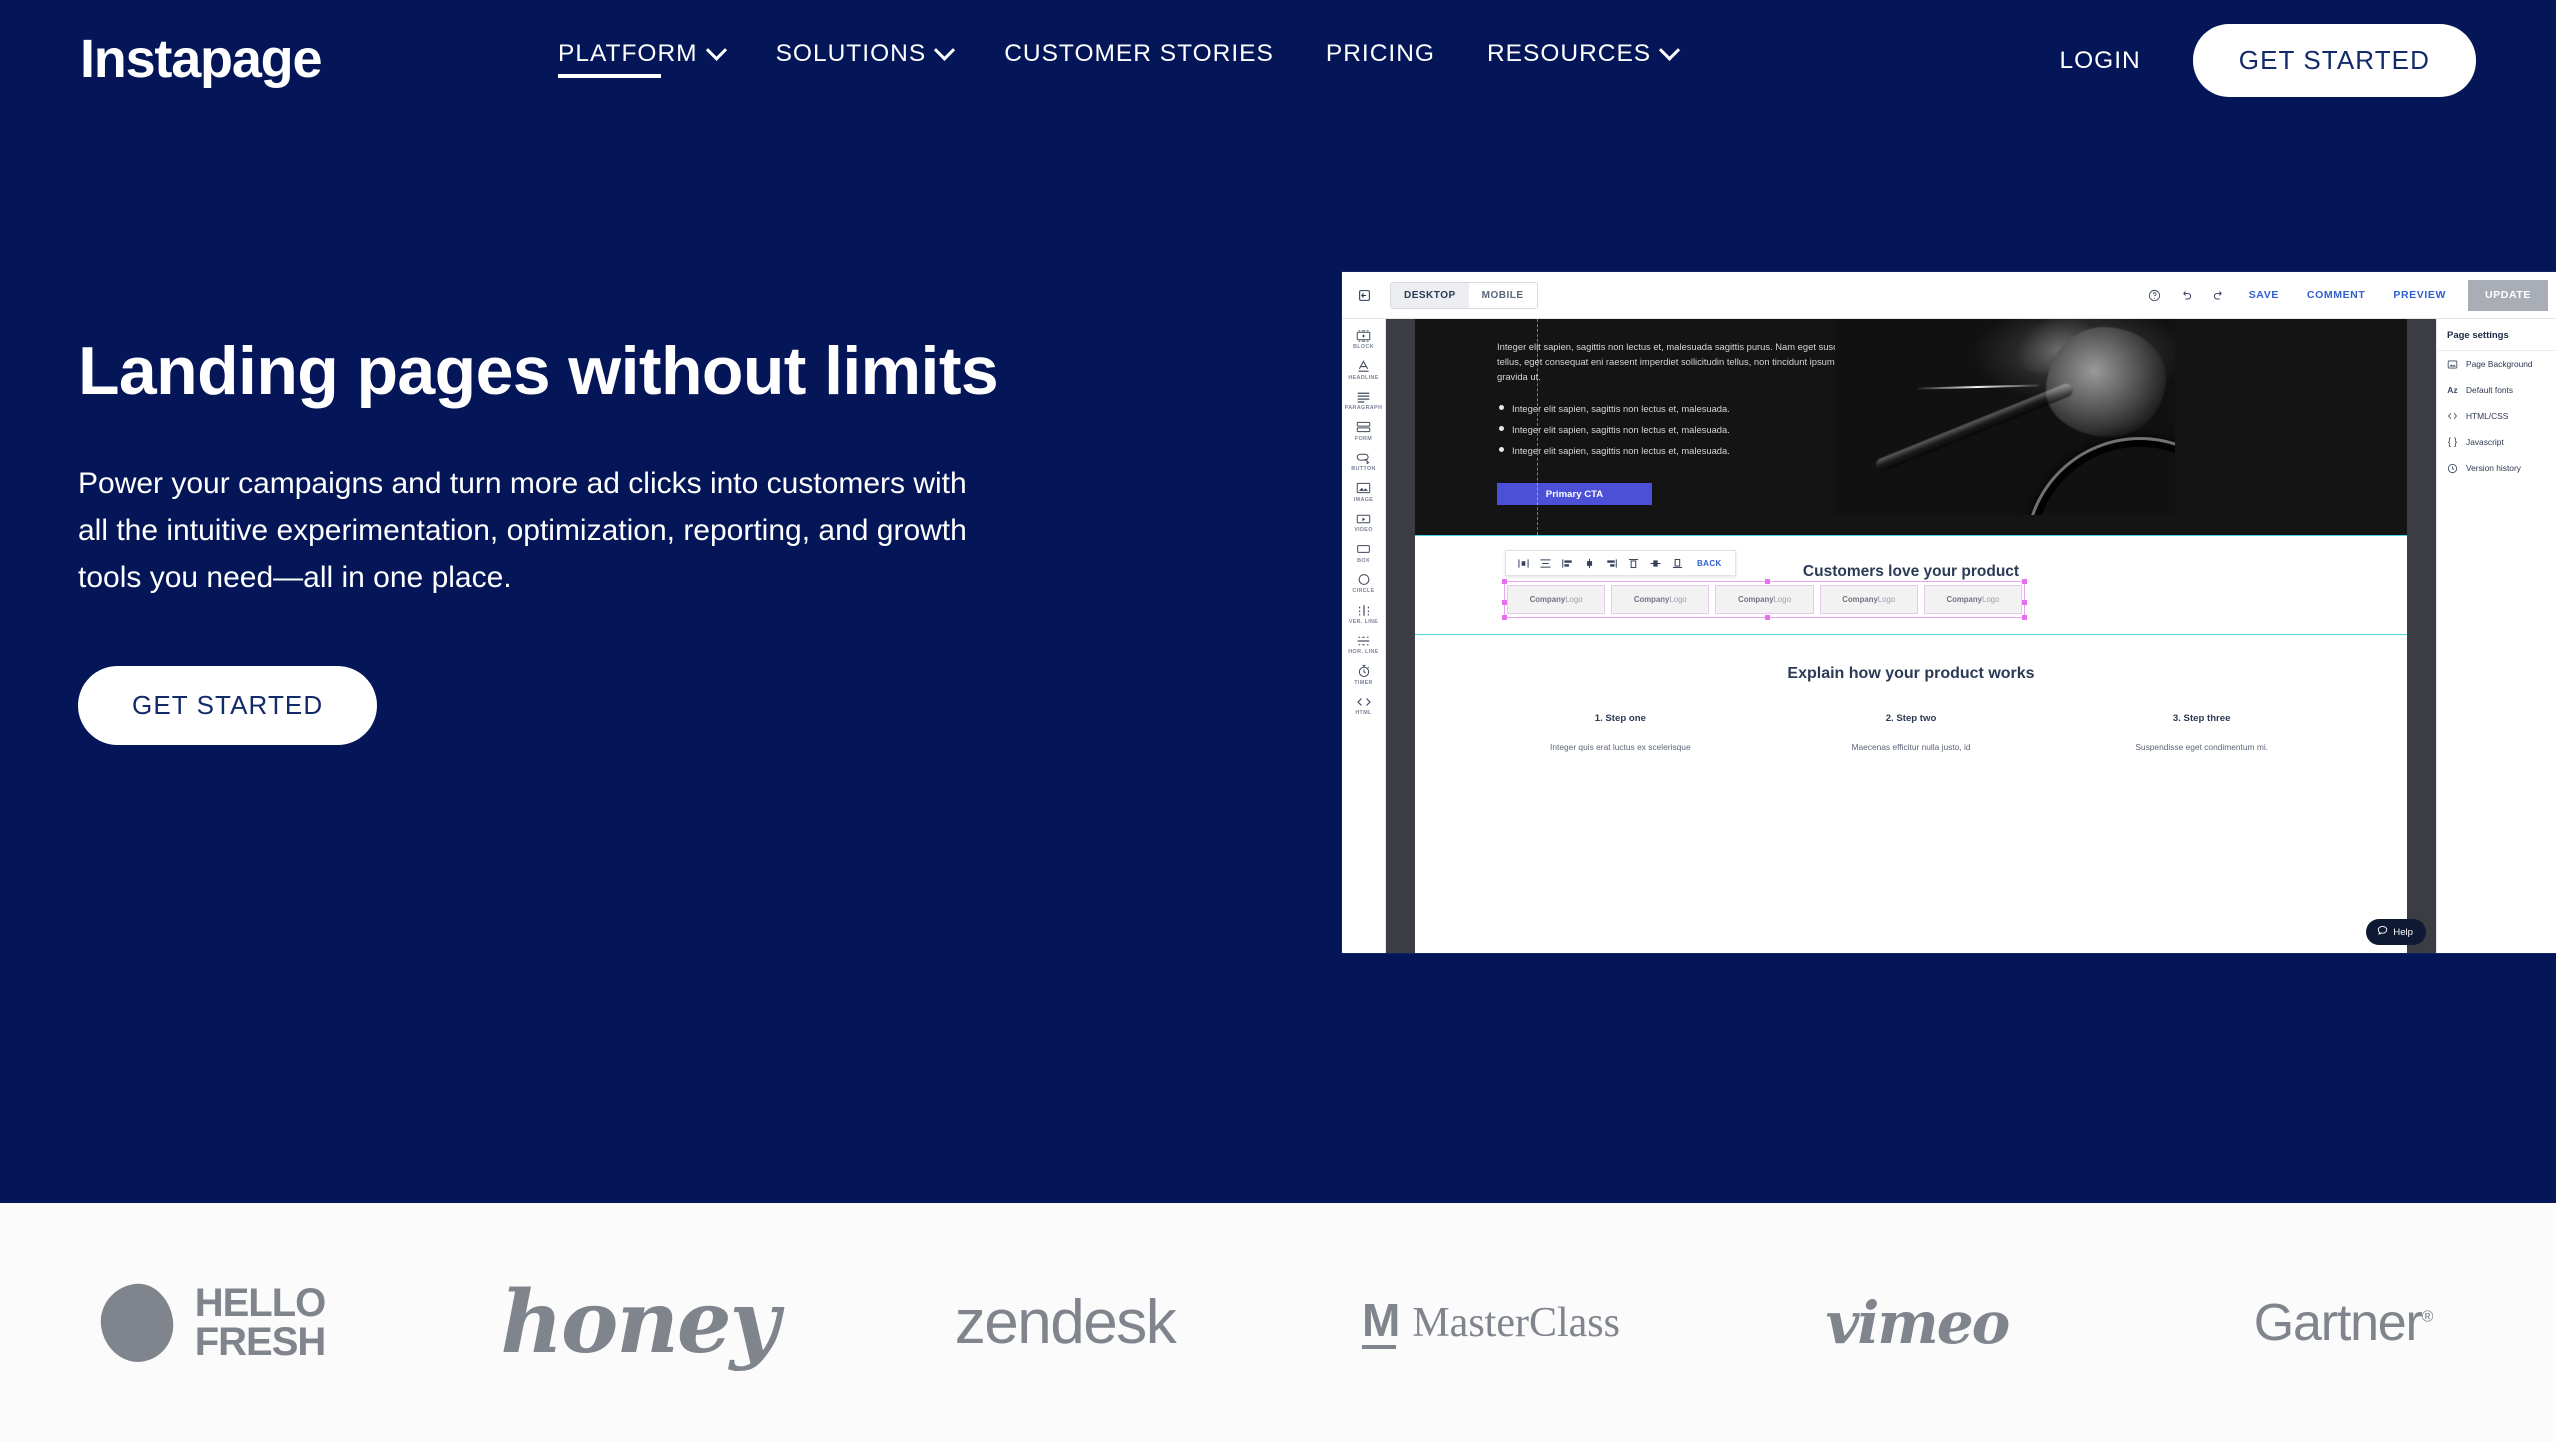 This screenshot has width=2556, height=1442. What do you see at coordinates (1523, 563) in the screenshot?
I see `align-horizontal-center-icon` at bounding box center [1523, 563].